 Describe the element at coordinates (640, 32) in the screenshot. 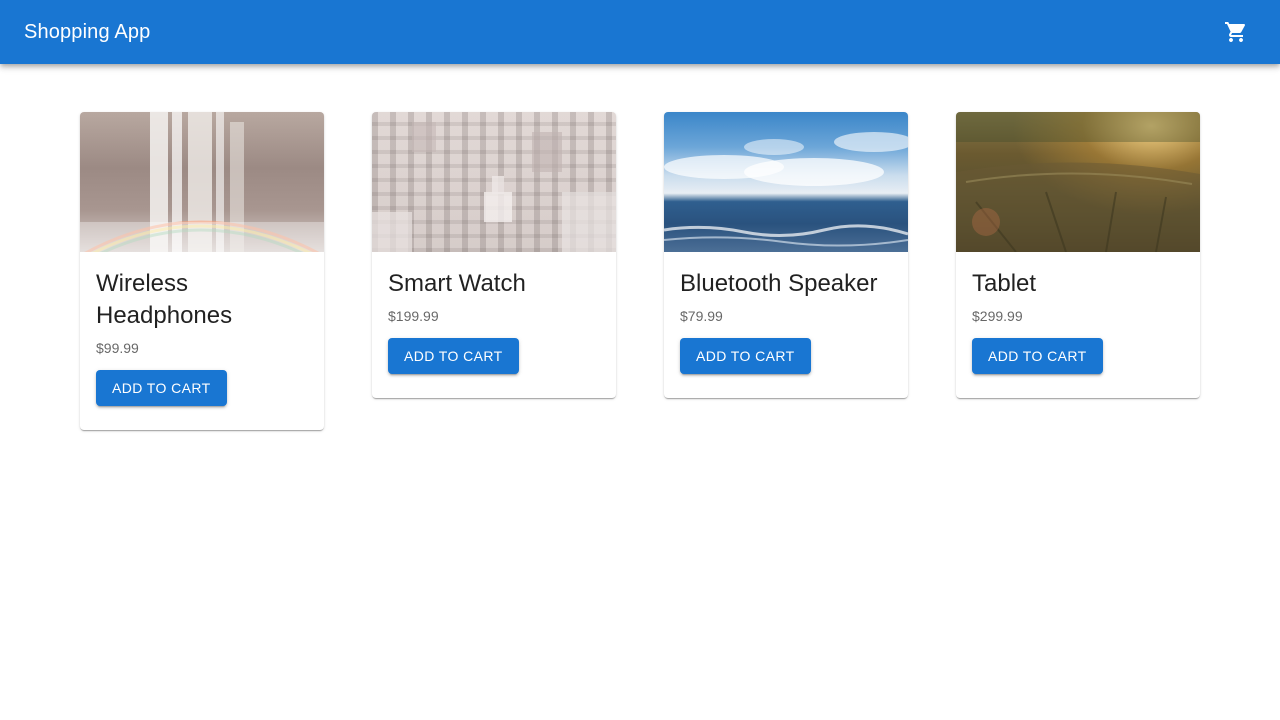

I see `app-bar: Shopping App` at that location.